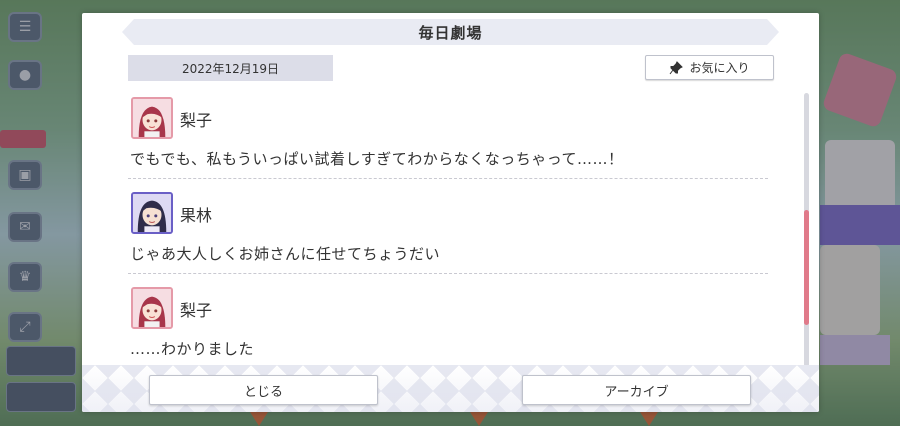 The height and width of the screenshot is (426, 900). I want to click on scrollbar-thumb, so click(806, 267).